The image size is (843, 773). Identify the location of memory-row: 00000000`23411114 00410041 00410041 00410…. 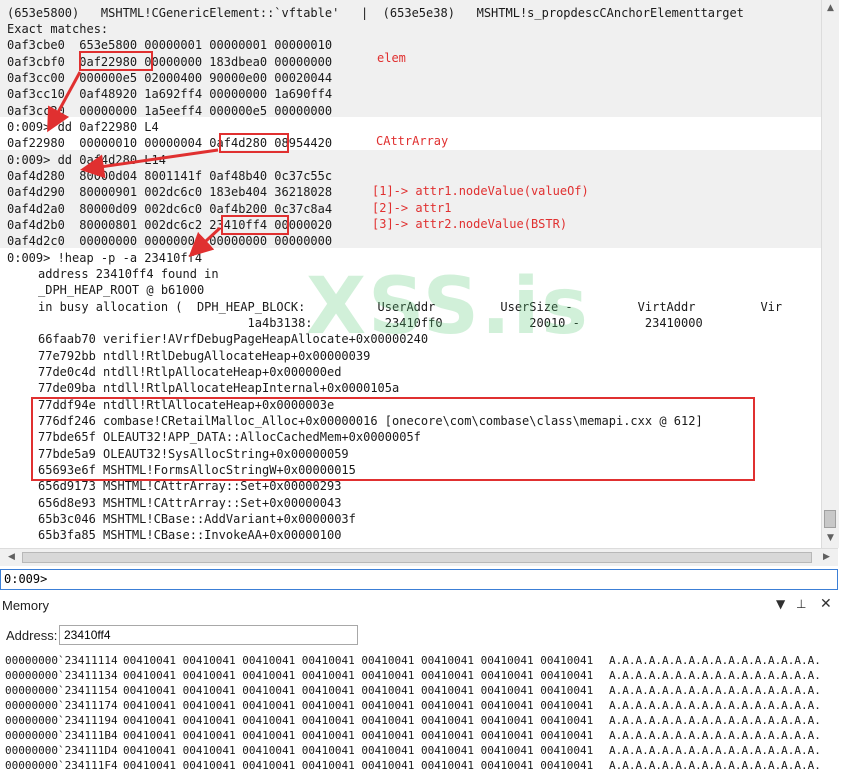
(413, 660).